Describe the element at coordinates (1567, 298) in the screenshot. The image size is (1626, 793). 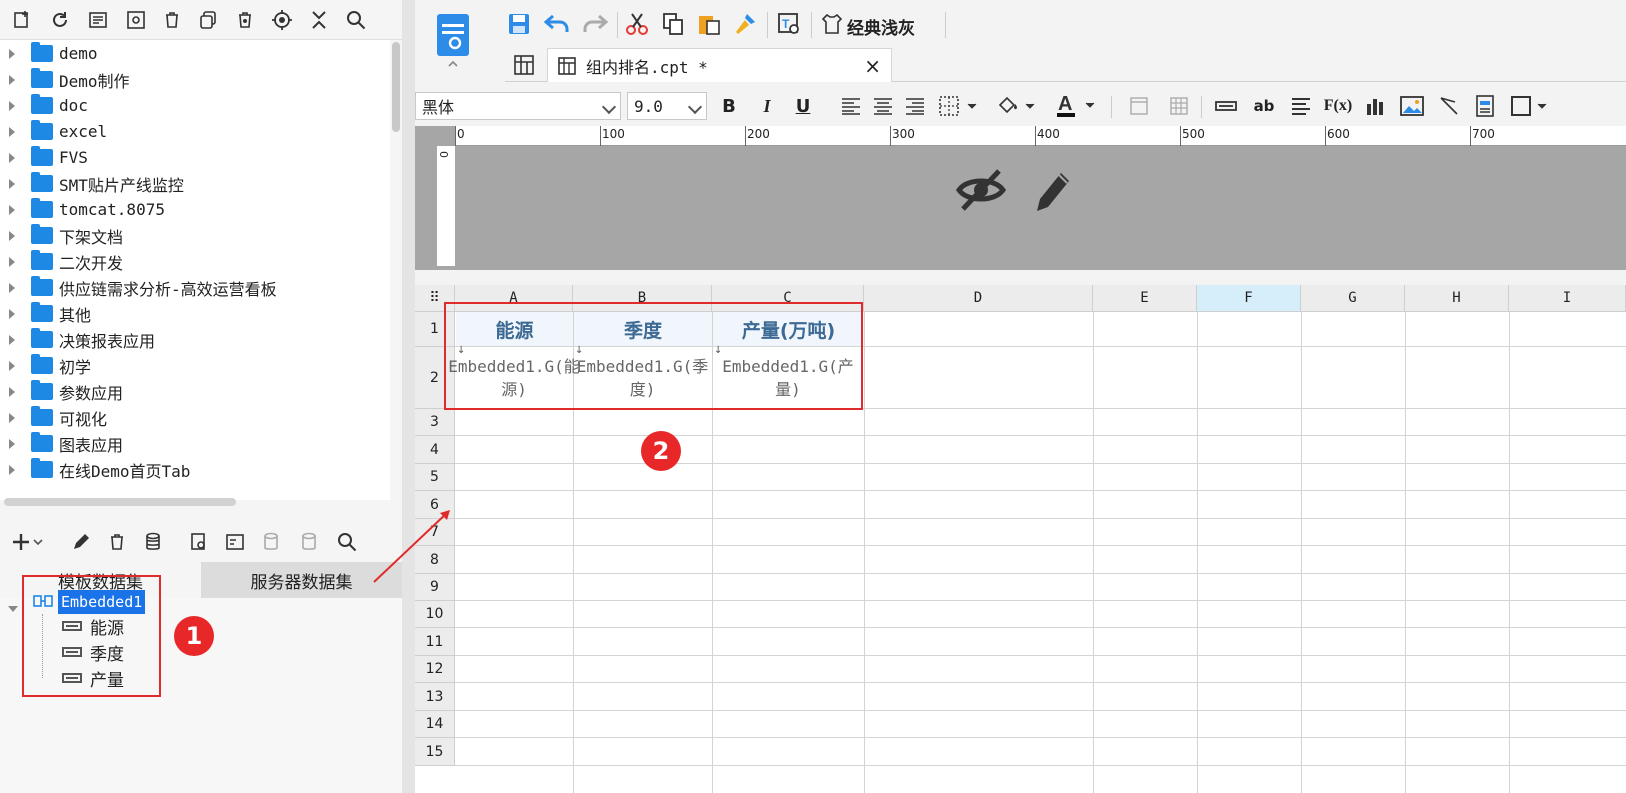
I see `column-header: I` at that location.